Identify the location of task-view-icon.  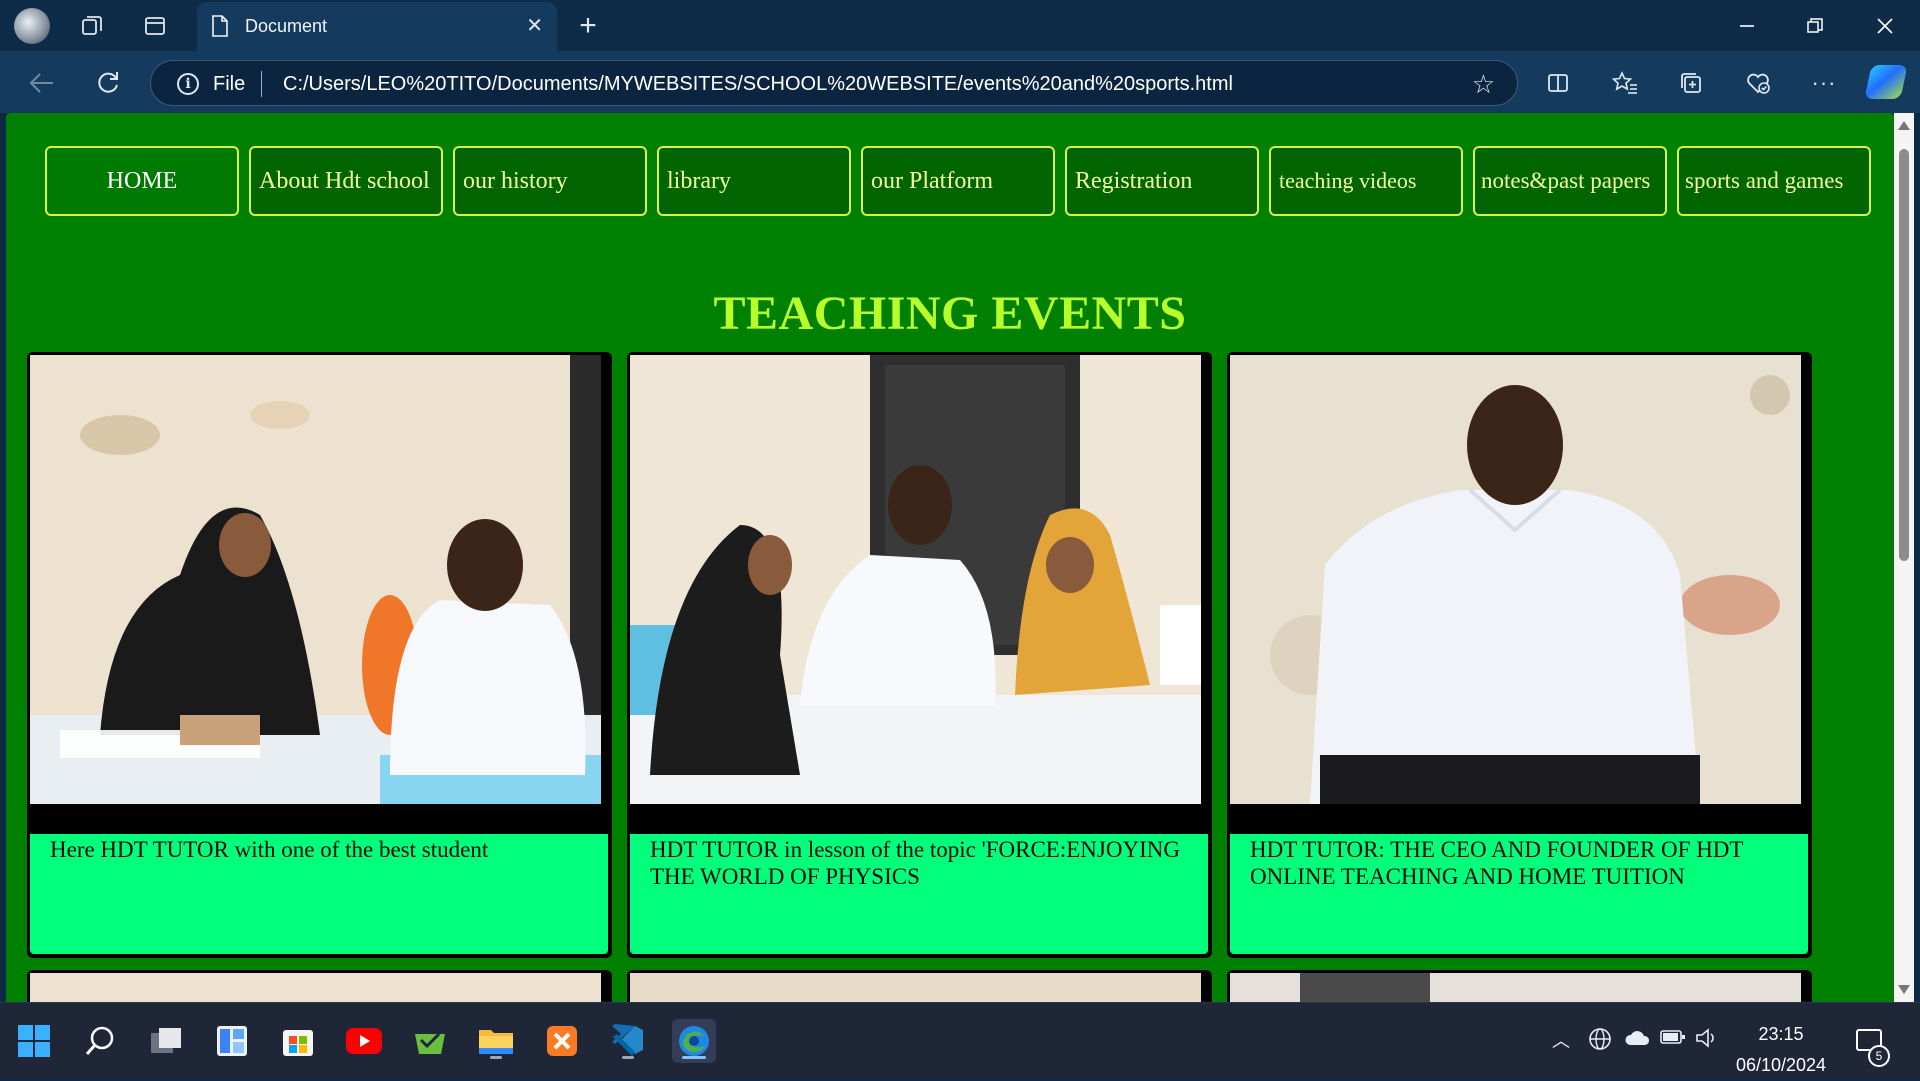
(166, 1041).